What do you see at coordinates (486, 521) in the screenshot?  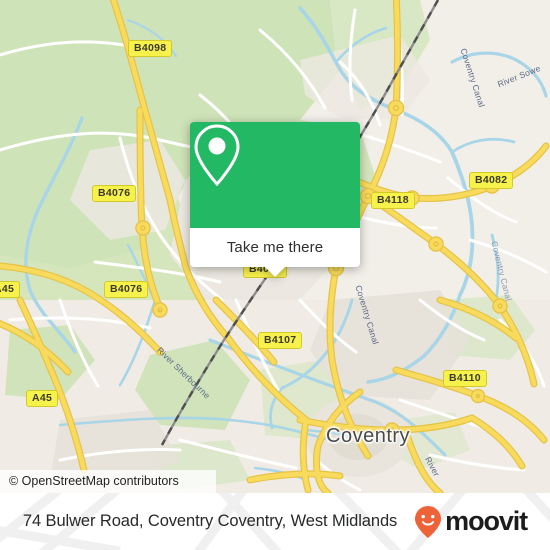 I see `moovit-wordmark: moovit` at bounding box center [486, 521].